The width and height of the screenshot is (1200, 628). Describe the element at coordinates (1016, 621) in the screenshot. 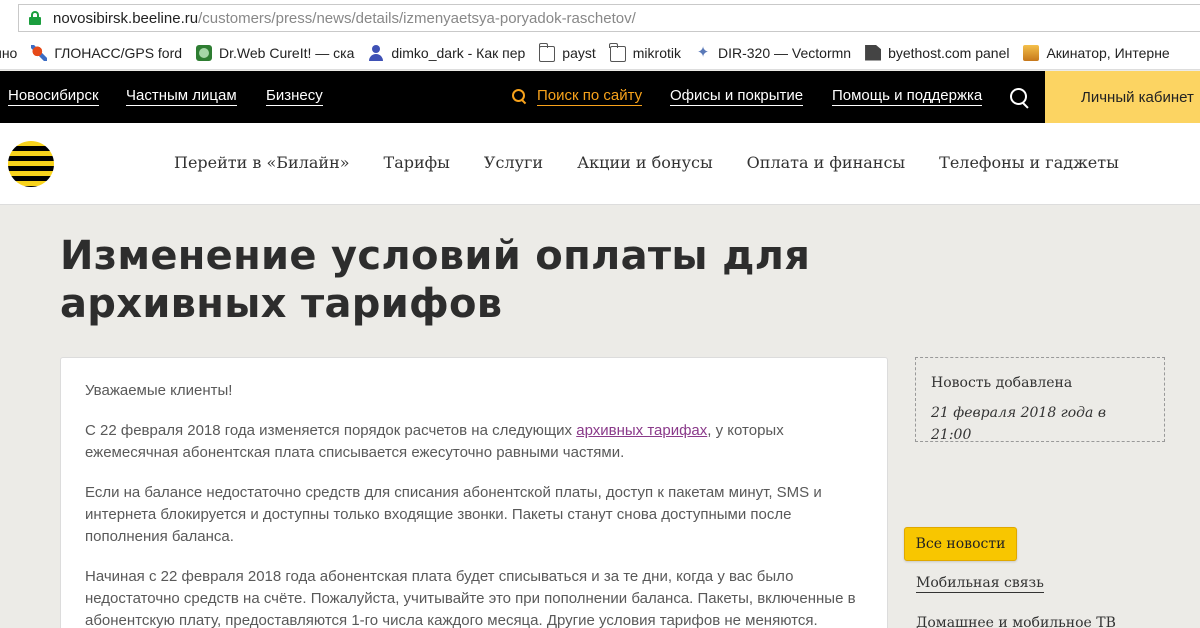

I see `tv-news-link: Домашнее и мобильное ТВ` at that location.